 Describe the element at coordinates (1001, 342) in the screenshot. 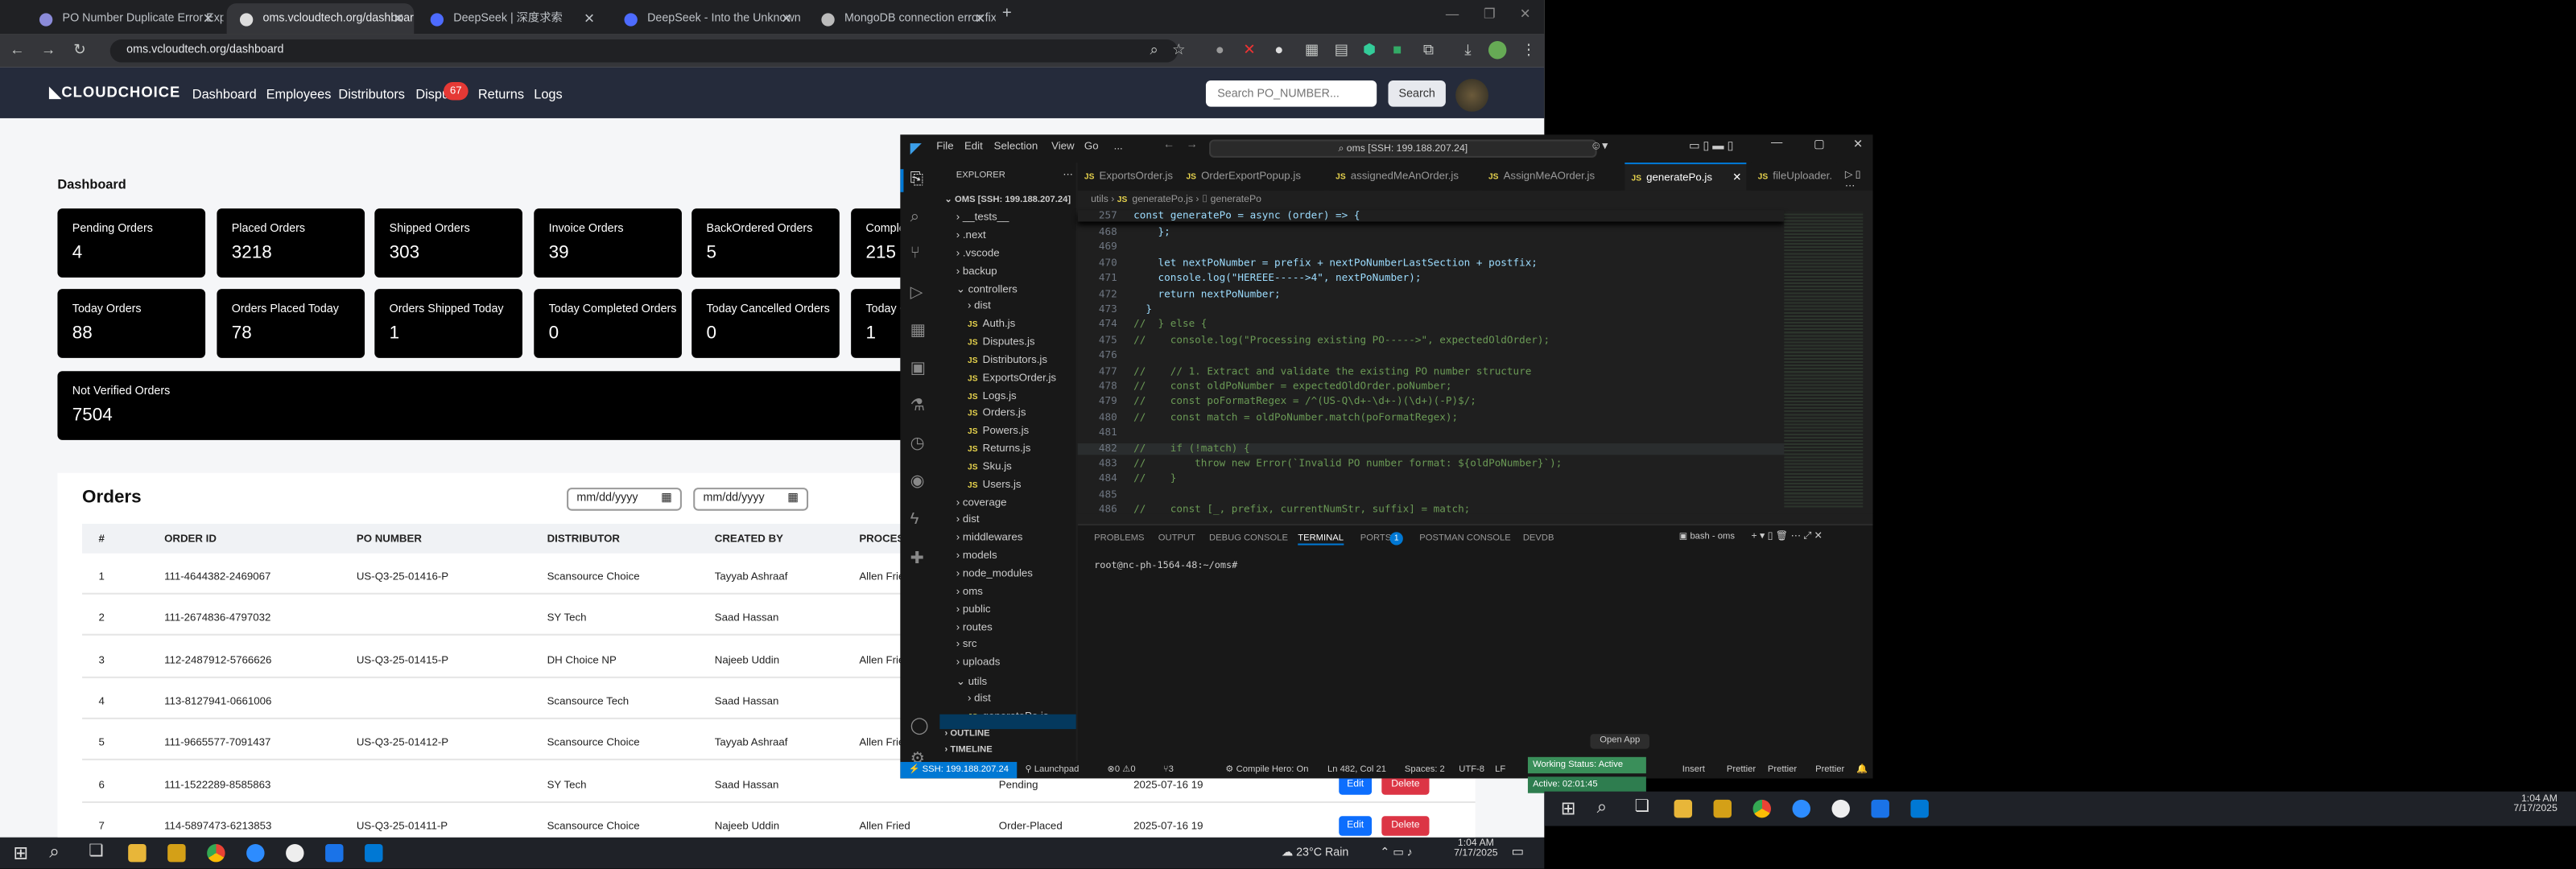

I see `file-item: JS Disputes.js` at that location.